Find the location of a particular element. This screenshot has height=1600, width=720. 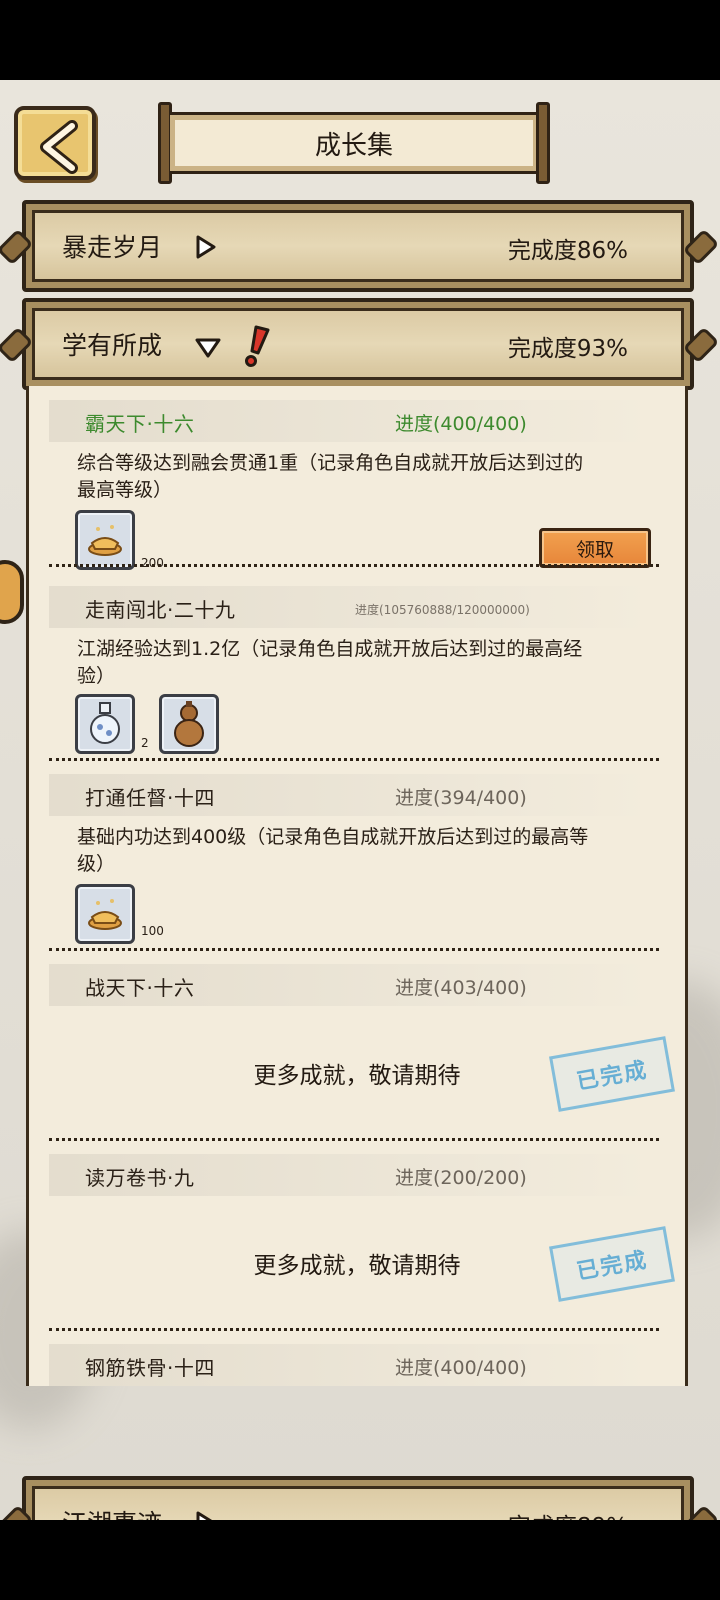

page-title: 成长集 is located at coordinates (354, 143).